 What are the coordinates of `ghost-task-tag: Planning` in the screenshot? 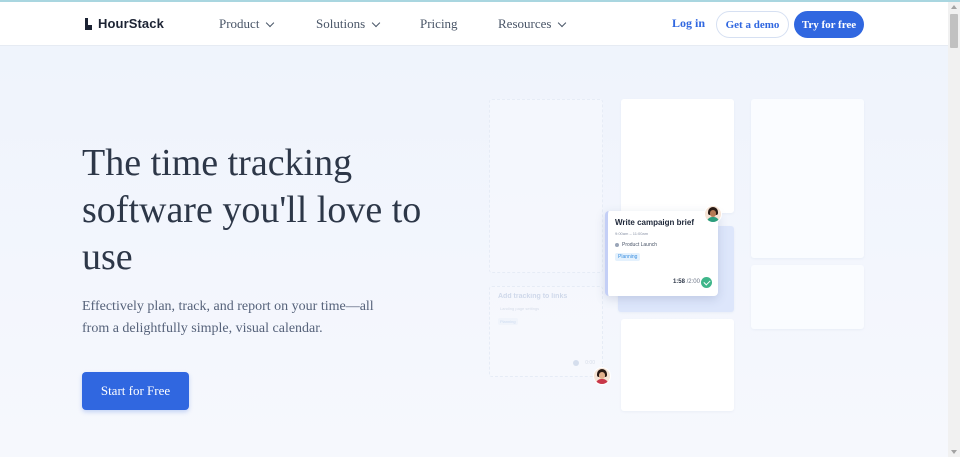 It's located at (508, 321).